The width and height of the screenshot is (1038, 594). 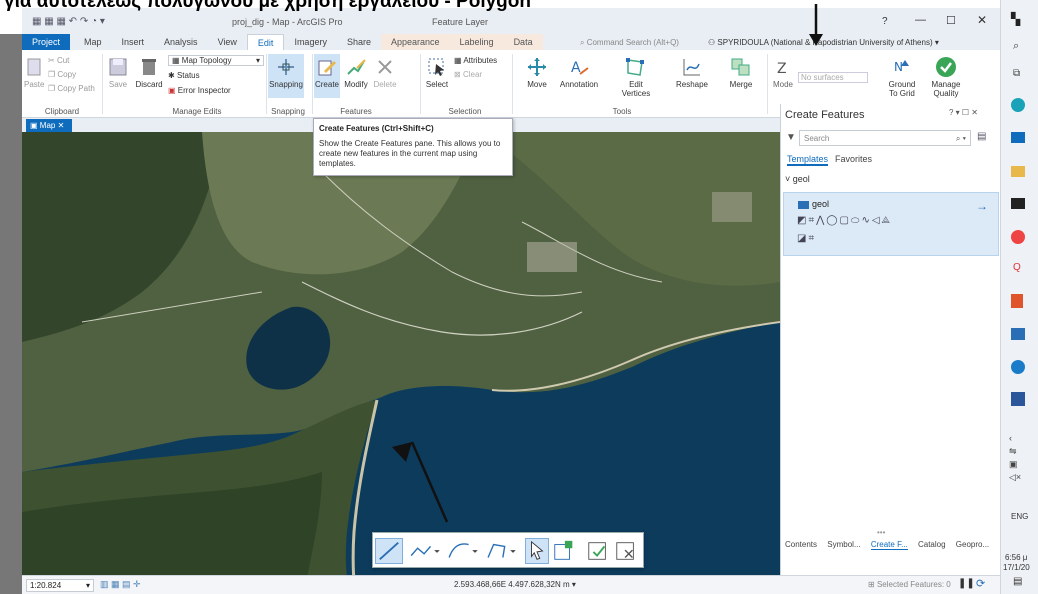 I want to click on coordinates-display: 2.593.468,66E 4.497.628,32N m ▾, so click(x=515, y=584).